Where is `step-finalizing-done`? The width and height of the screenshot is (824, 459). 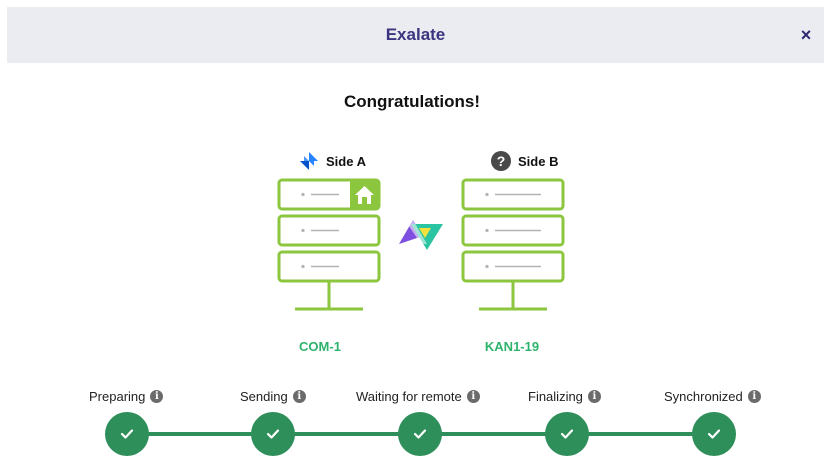
step-finalizing-done is located at coordinates (567, 434).